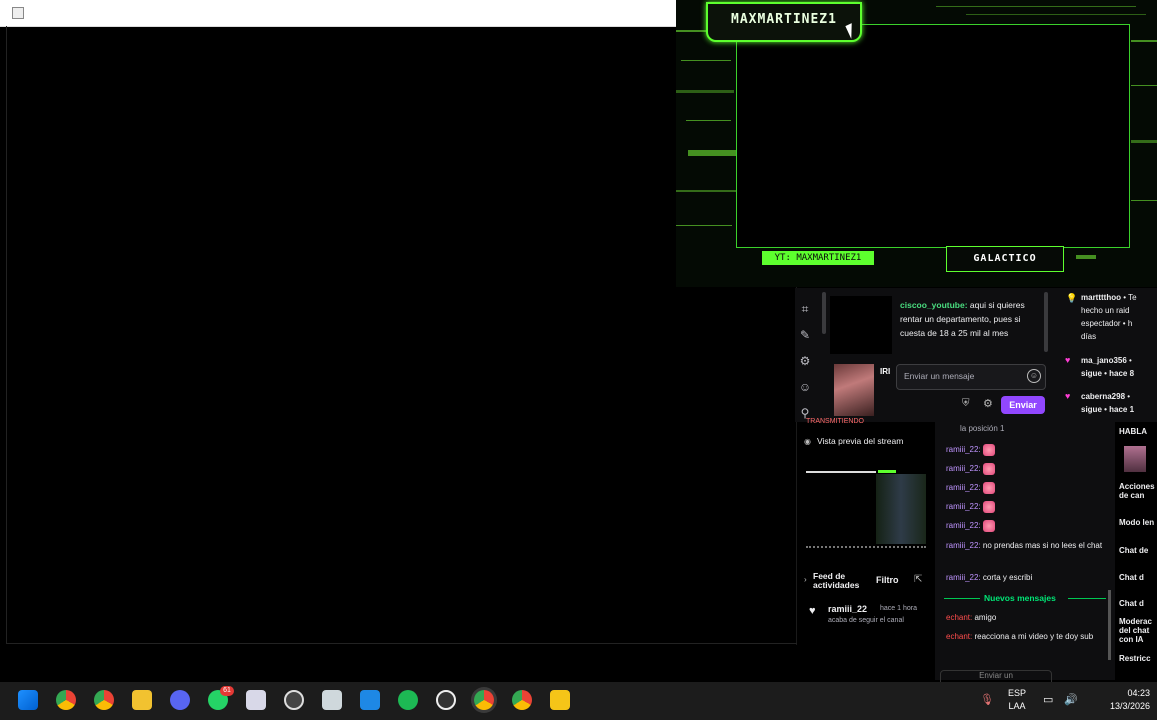  I want to click on chat-username: ciscoo_youtube:, so click(934, 305).